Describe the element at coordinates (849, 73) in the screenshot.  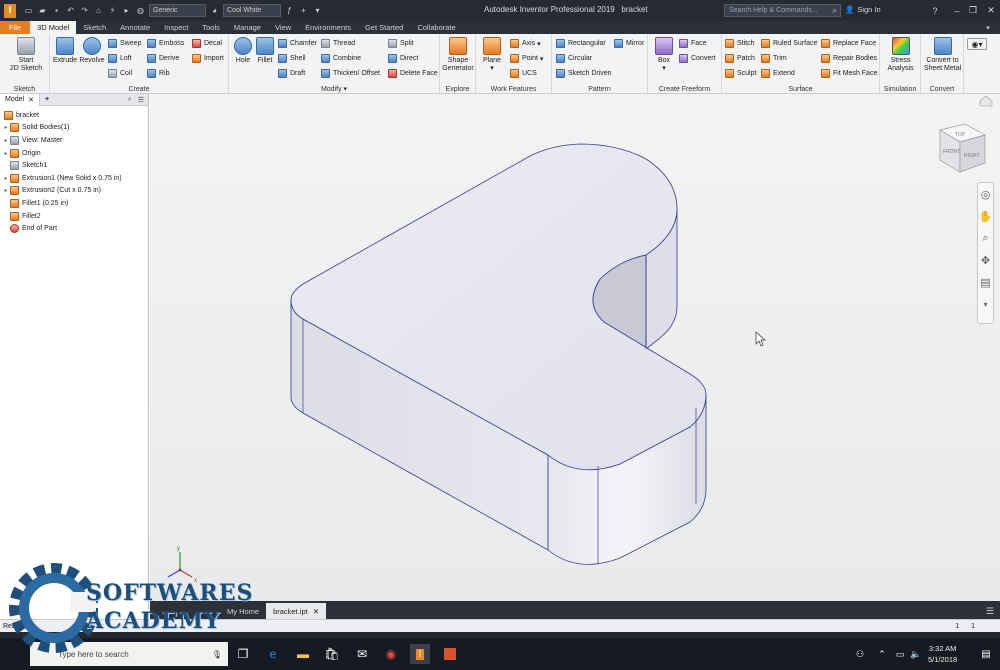
I see `fit-mesh-face-button: Fit Mesh Face` at that location.